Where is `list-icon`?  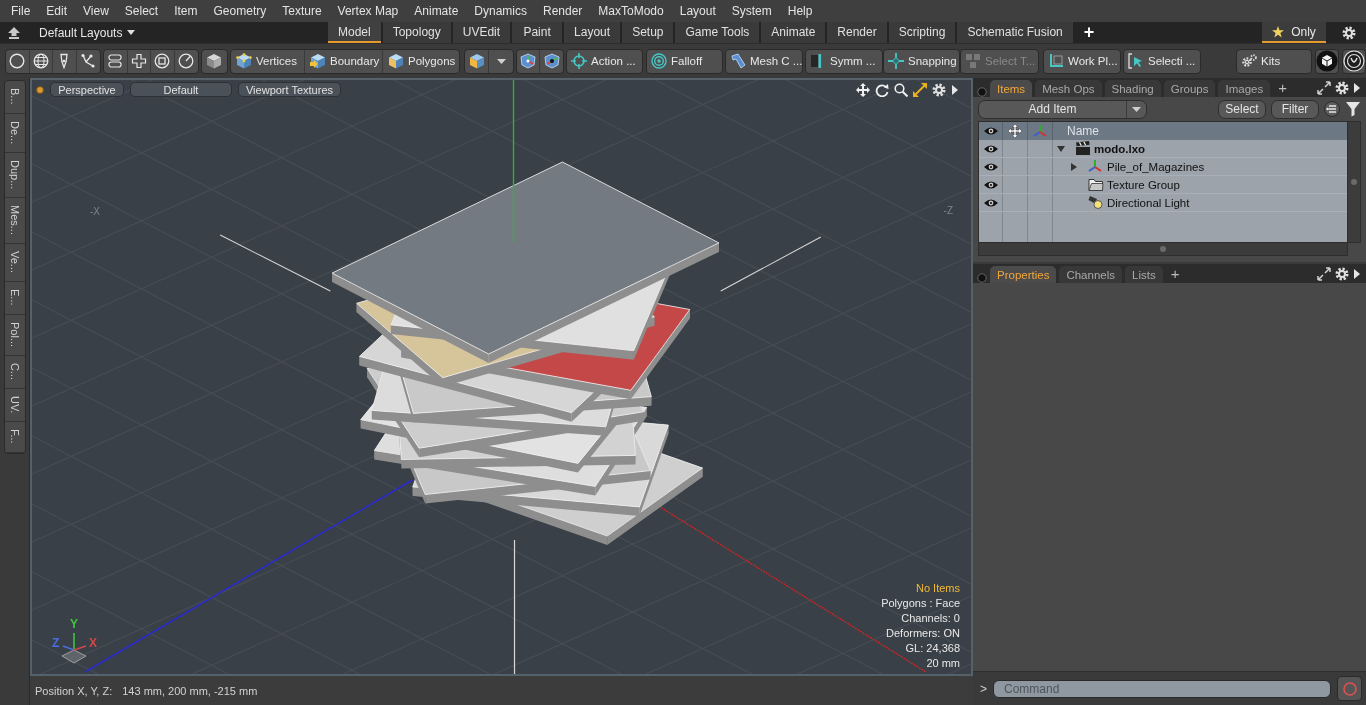
list-icon is located at coordinates (1332, 109).